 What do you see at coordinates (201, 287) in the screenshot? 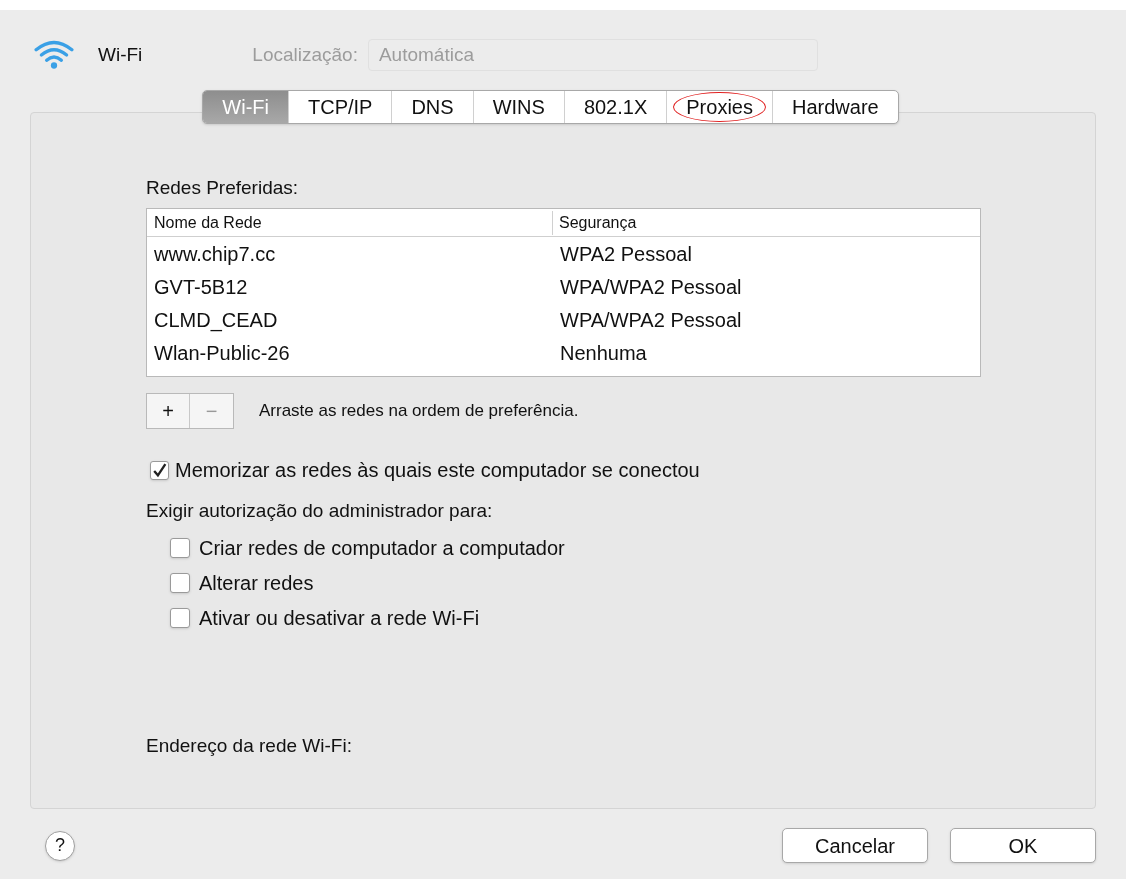
I see `table-cell-text: GVT-5B12` at bounding box center [201, 287].